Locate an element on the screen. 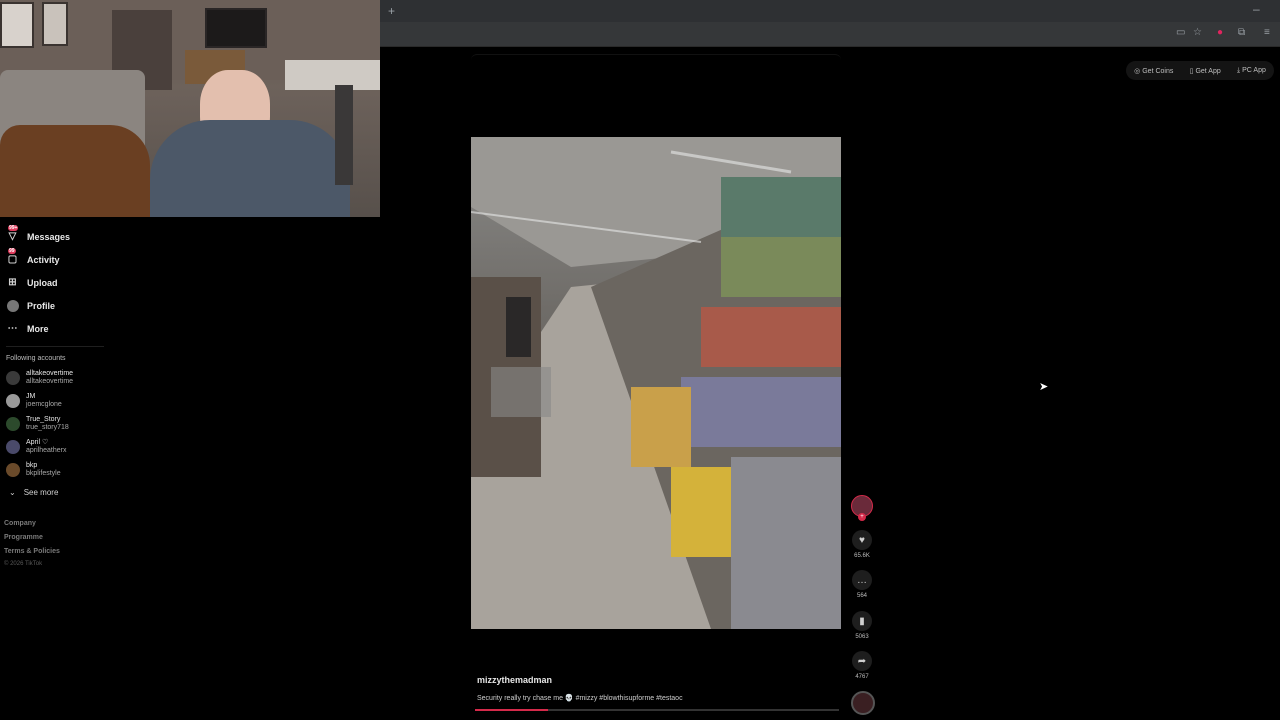  account-item: JM joemcglone is located at coordinates (34, 401).